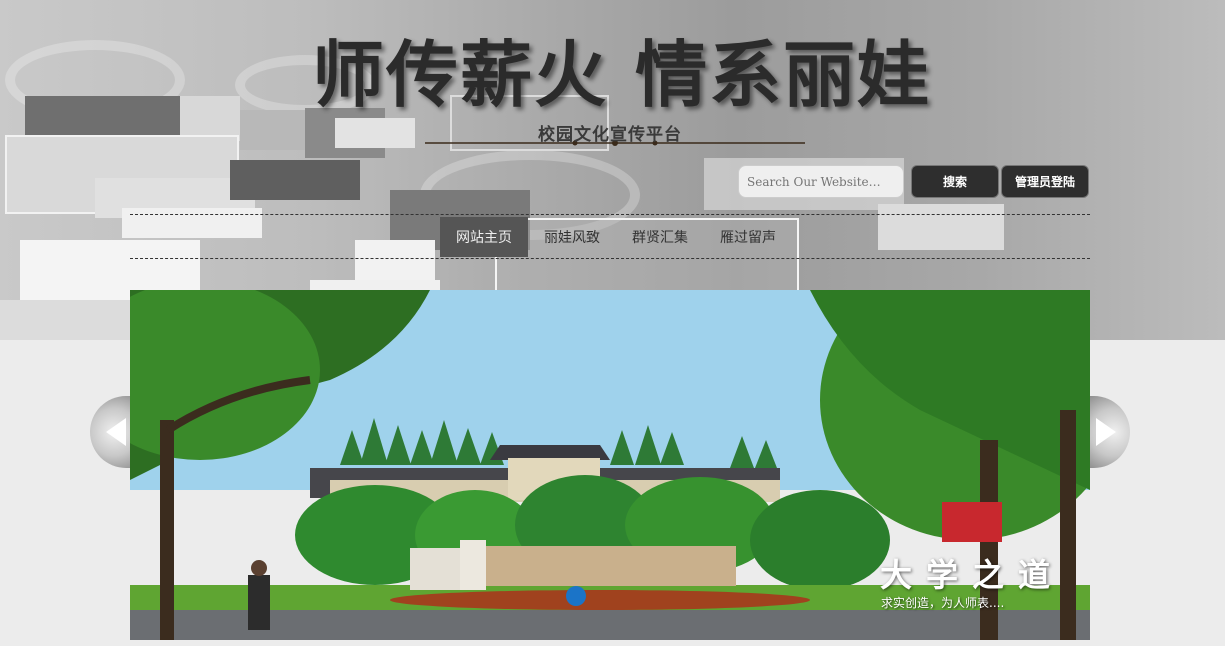  Describe the element at coordinates (610, 214) in the screenshot. I see `nav-divider-top` at that location.